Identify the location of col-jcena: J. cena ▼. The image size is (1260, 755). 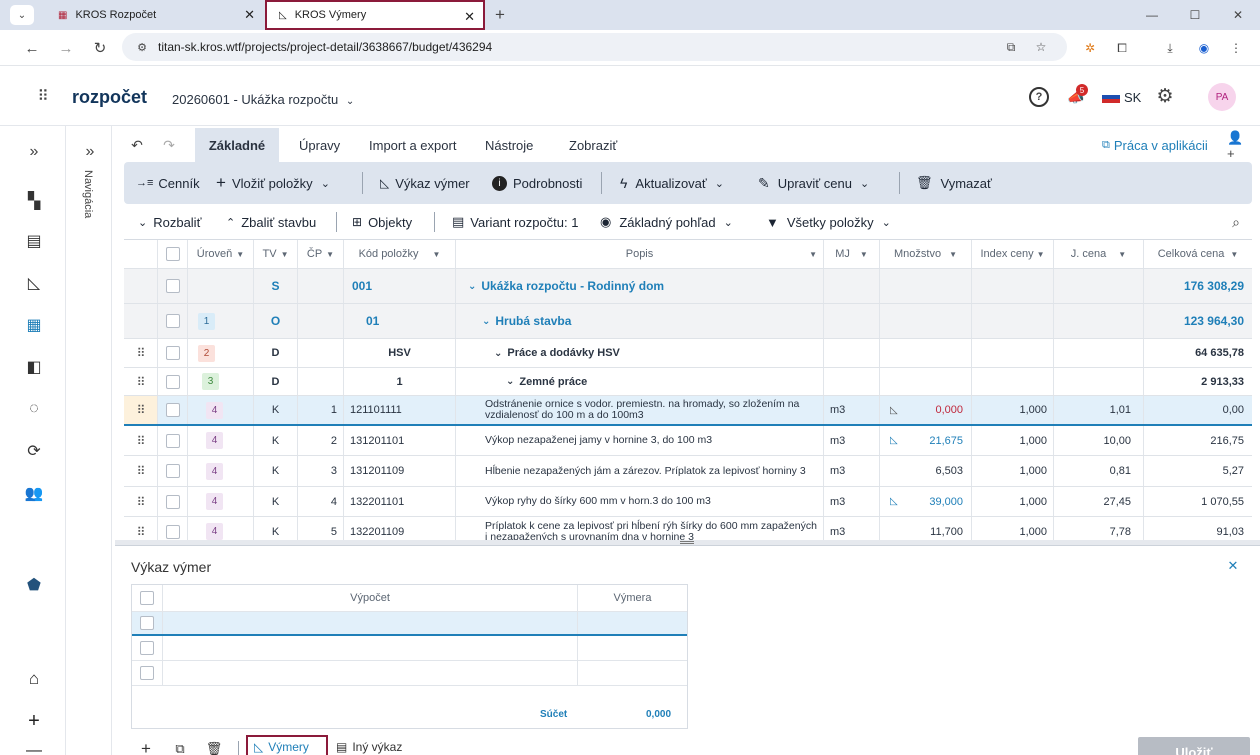
(1099, 254).